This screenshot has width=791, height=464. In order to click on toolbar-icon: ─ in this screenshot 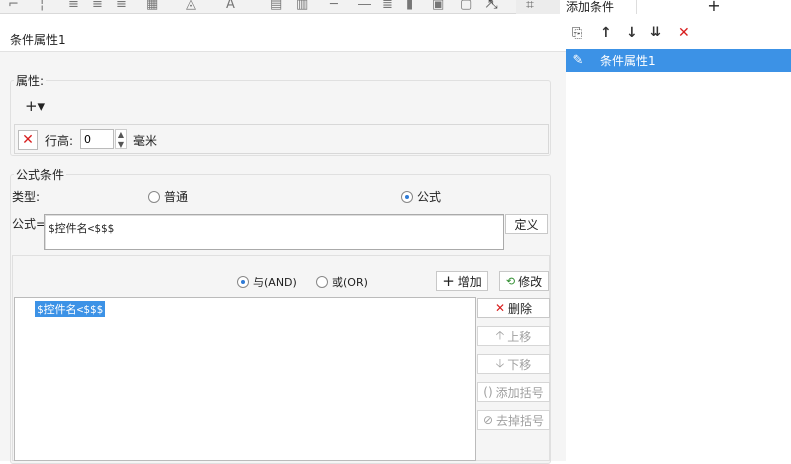, I will do `click(334, 6)`.